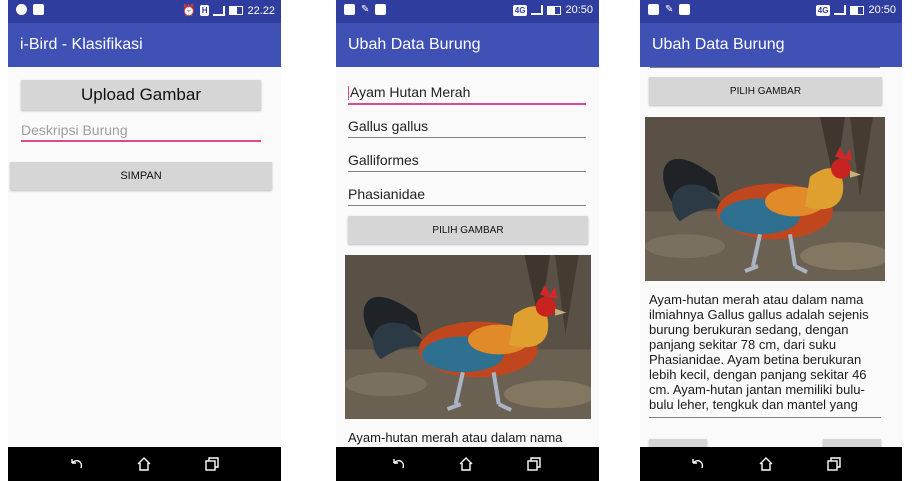 The image size is (912, 481). Describe the element at coordinates (21, 9) in the screenshot. I see `app-notification-icon` at that location.